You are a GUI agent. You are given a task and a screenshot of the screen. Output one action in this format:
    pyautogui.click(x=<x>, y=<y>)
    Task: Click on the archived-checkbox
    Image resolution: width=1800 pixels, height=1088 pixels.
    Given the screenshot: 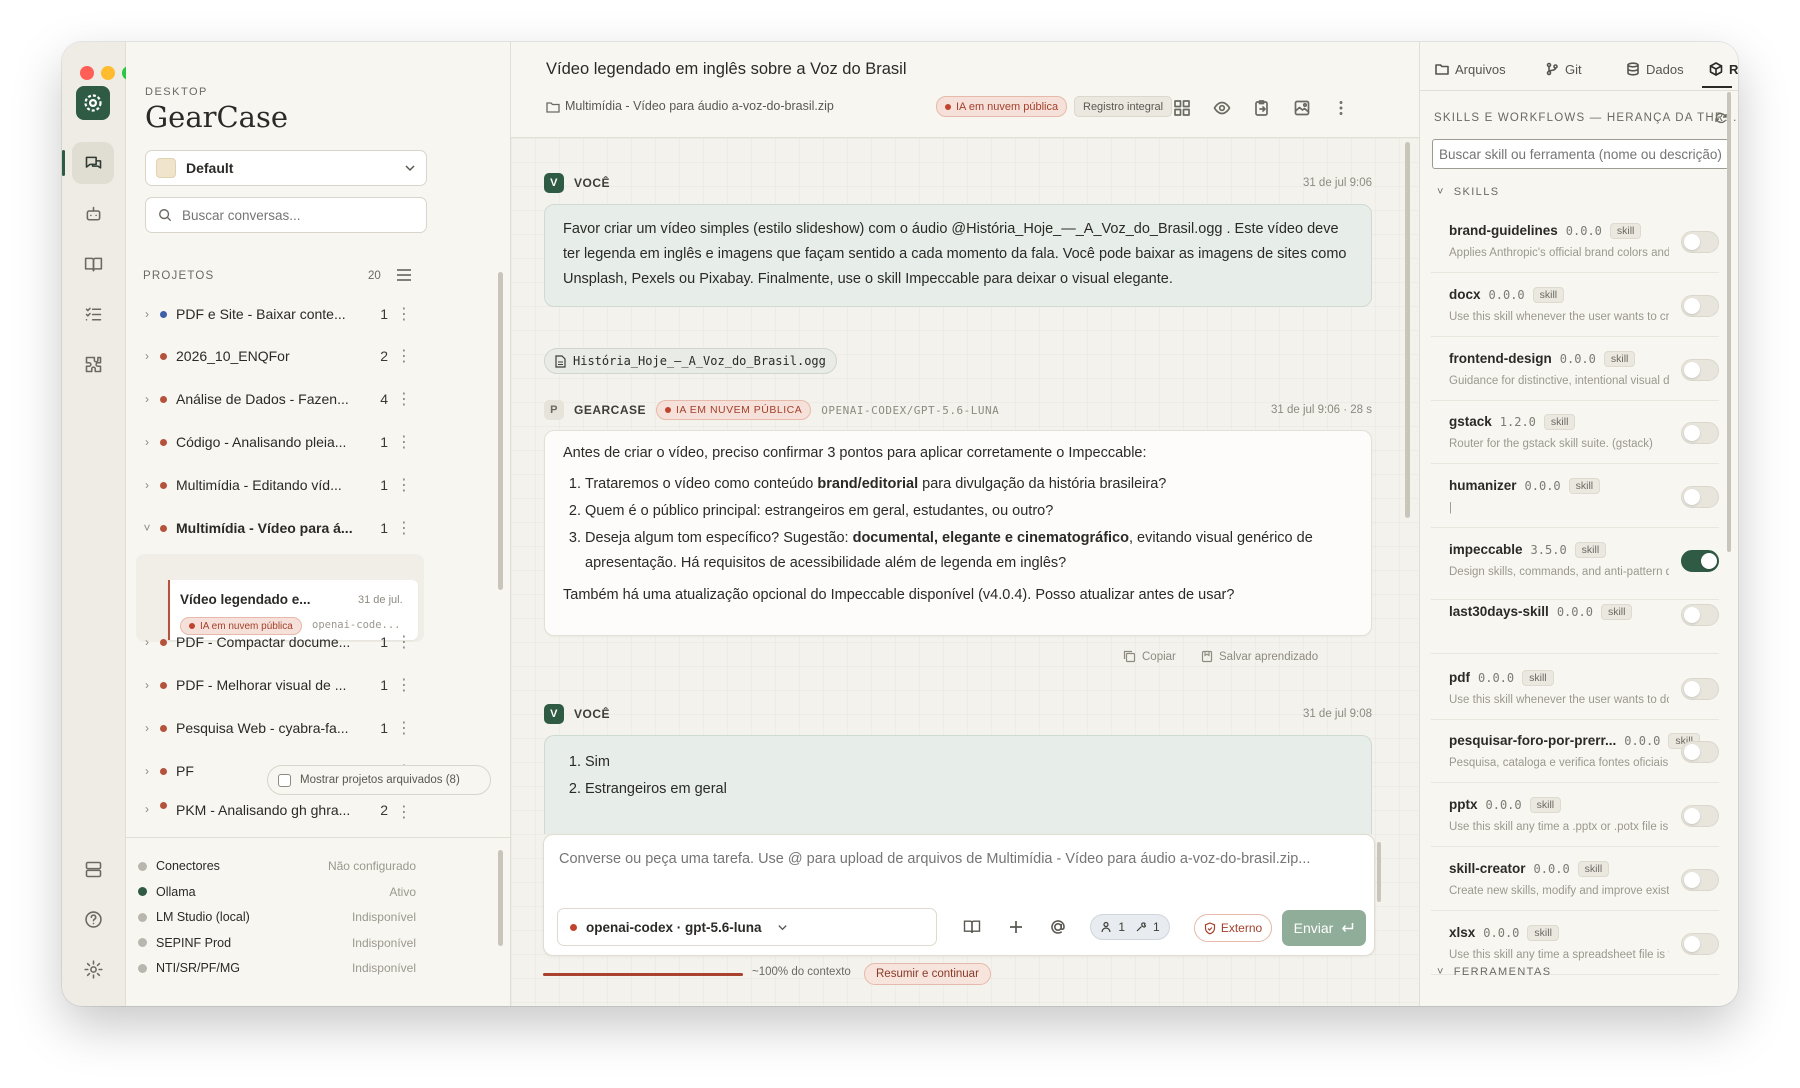 What is the action you would take?
    pyautogui.click(x=284, y=780)
    